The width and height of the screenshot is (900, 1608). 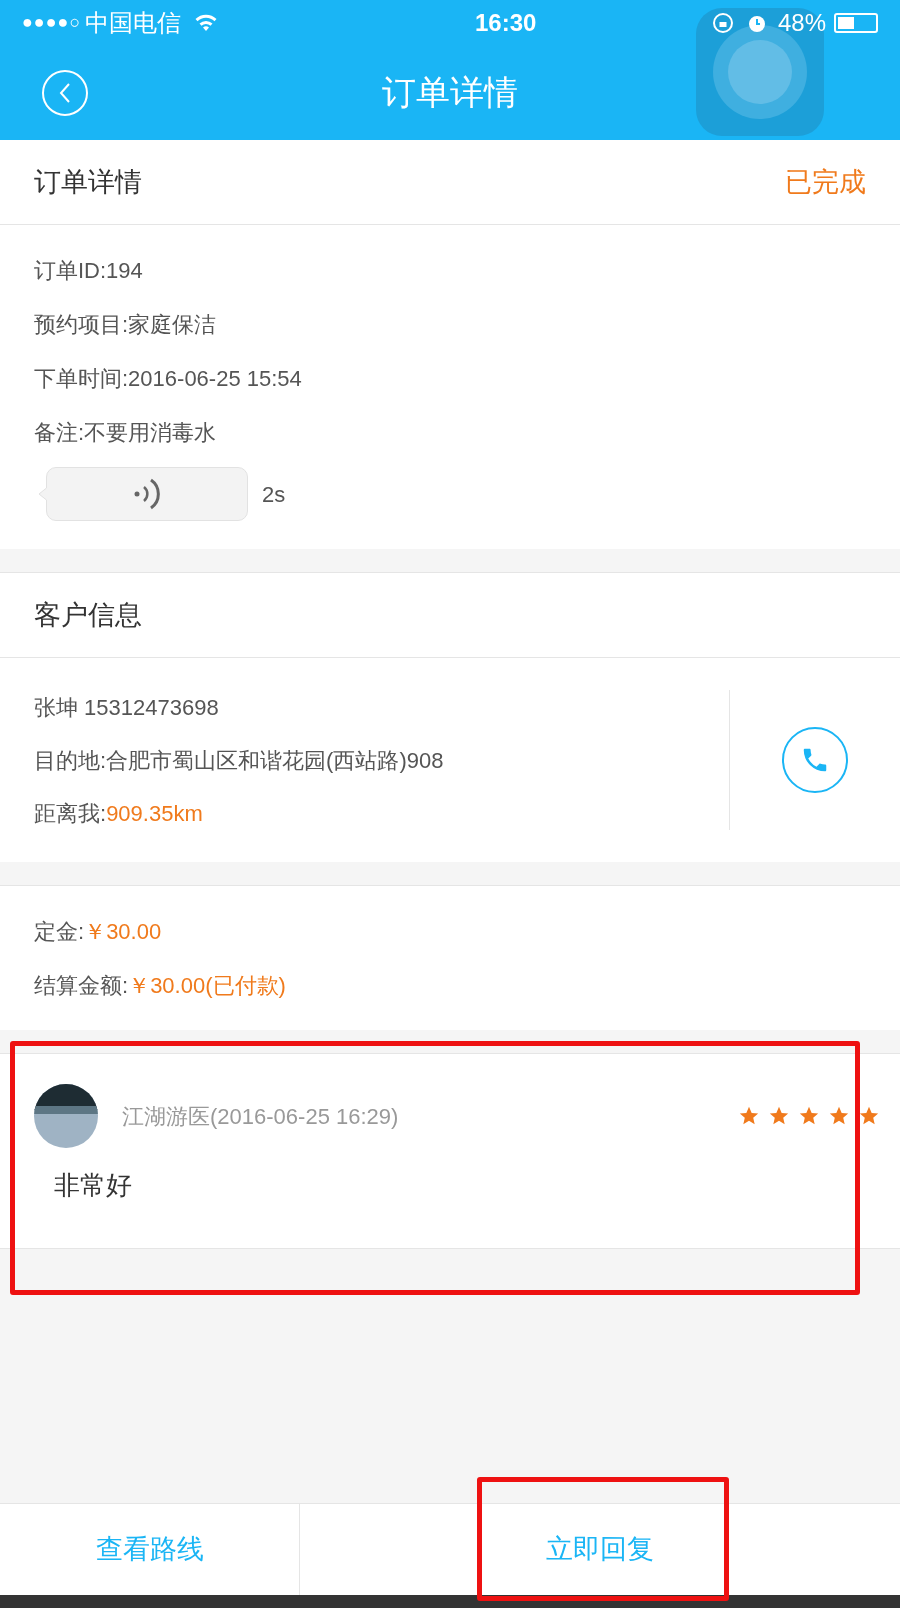 What do you see at coordinates (127, 707) in the screenshot?
I see `customer-name-phone: 张坤 15312473698` at bounding box center [127, 707].